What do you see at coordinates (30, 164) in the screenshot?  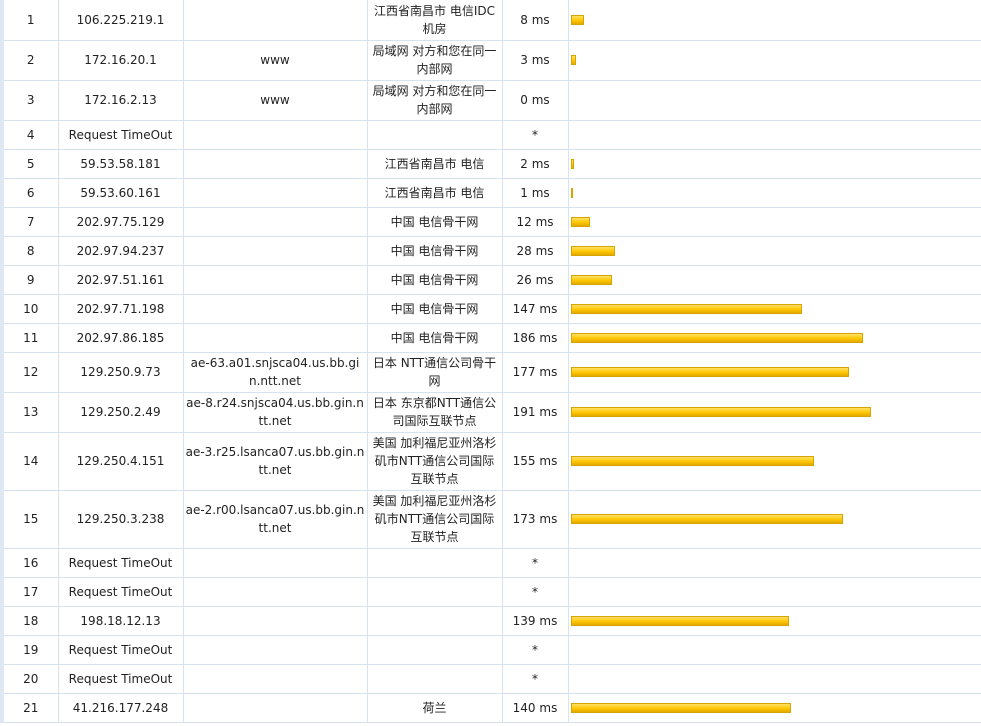 I see `hop-number: 5` at bounding box center [30, 164].